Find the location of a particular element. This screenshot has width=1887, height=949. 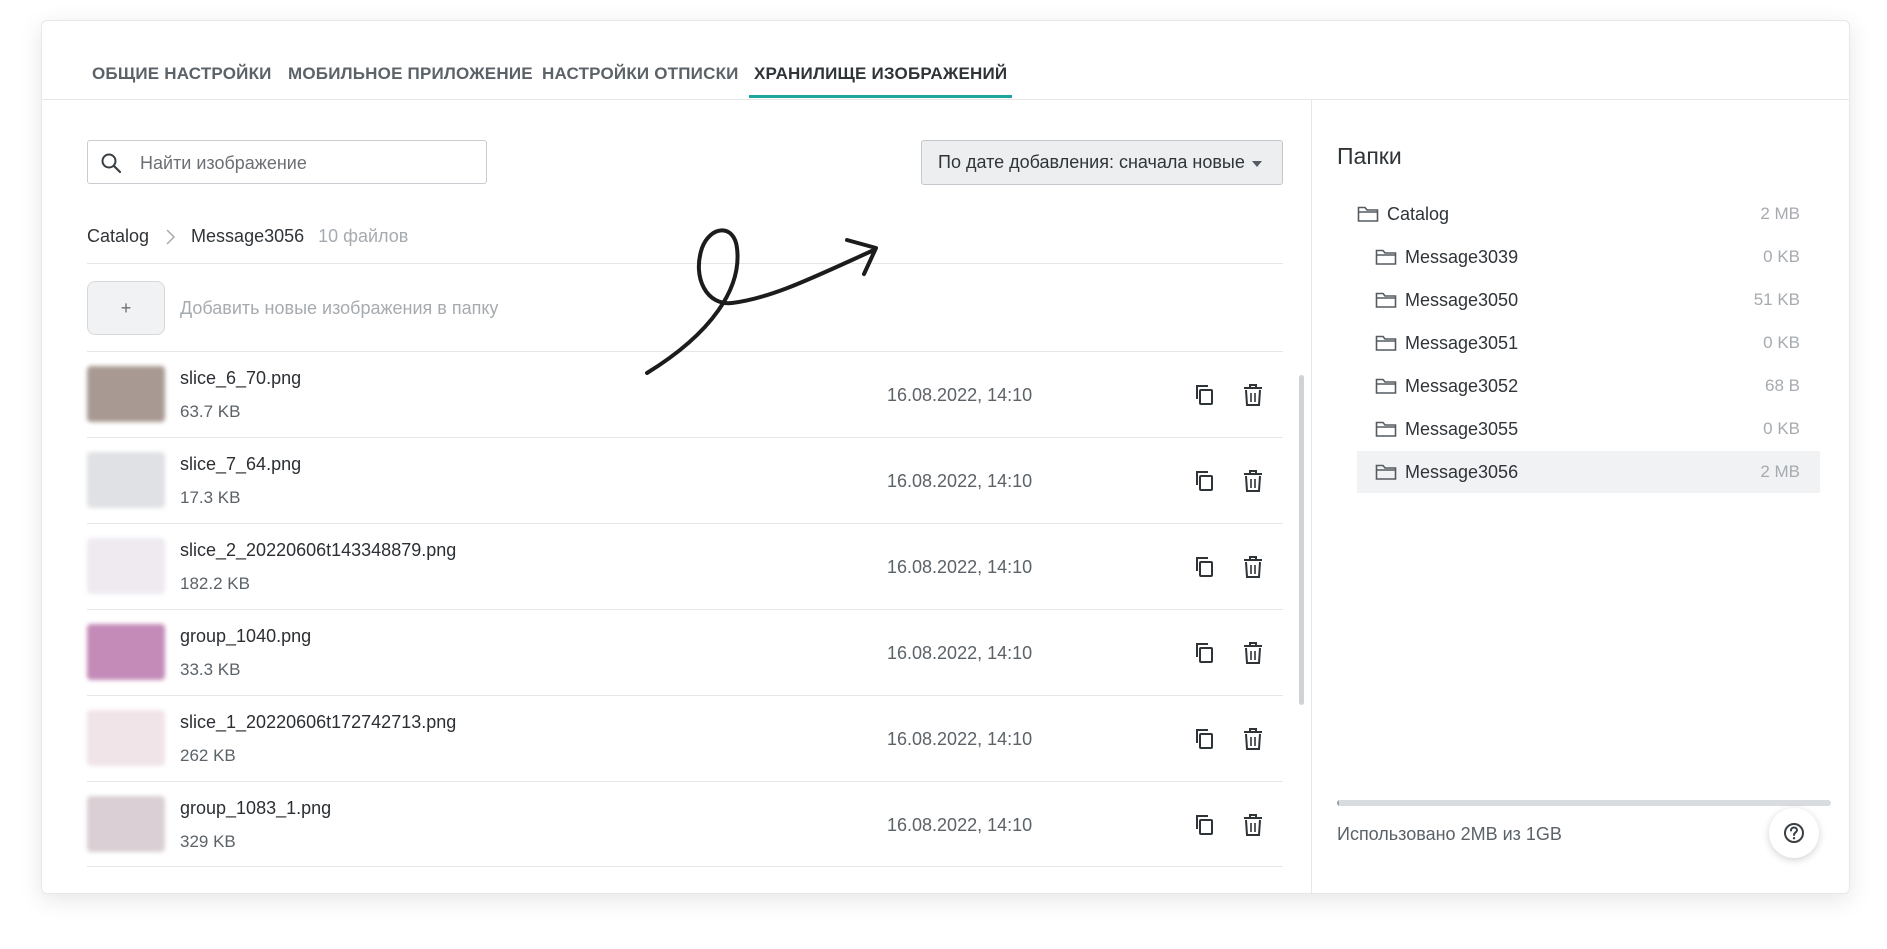

folder-item: Message3056 2 MB is located at coordinates (1588, 472).